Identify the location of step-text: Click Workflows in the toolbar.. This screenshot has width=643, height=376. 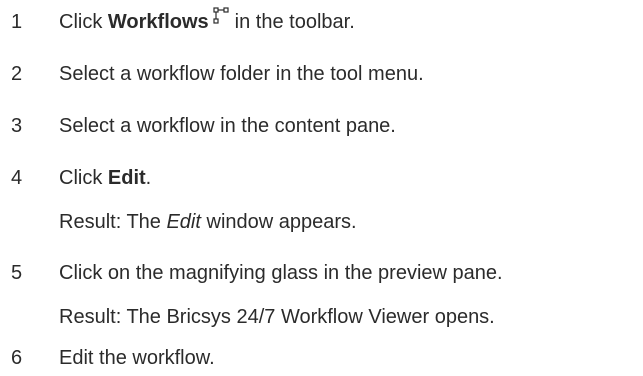
(207, 22).